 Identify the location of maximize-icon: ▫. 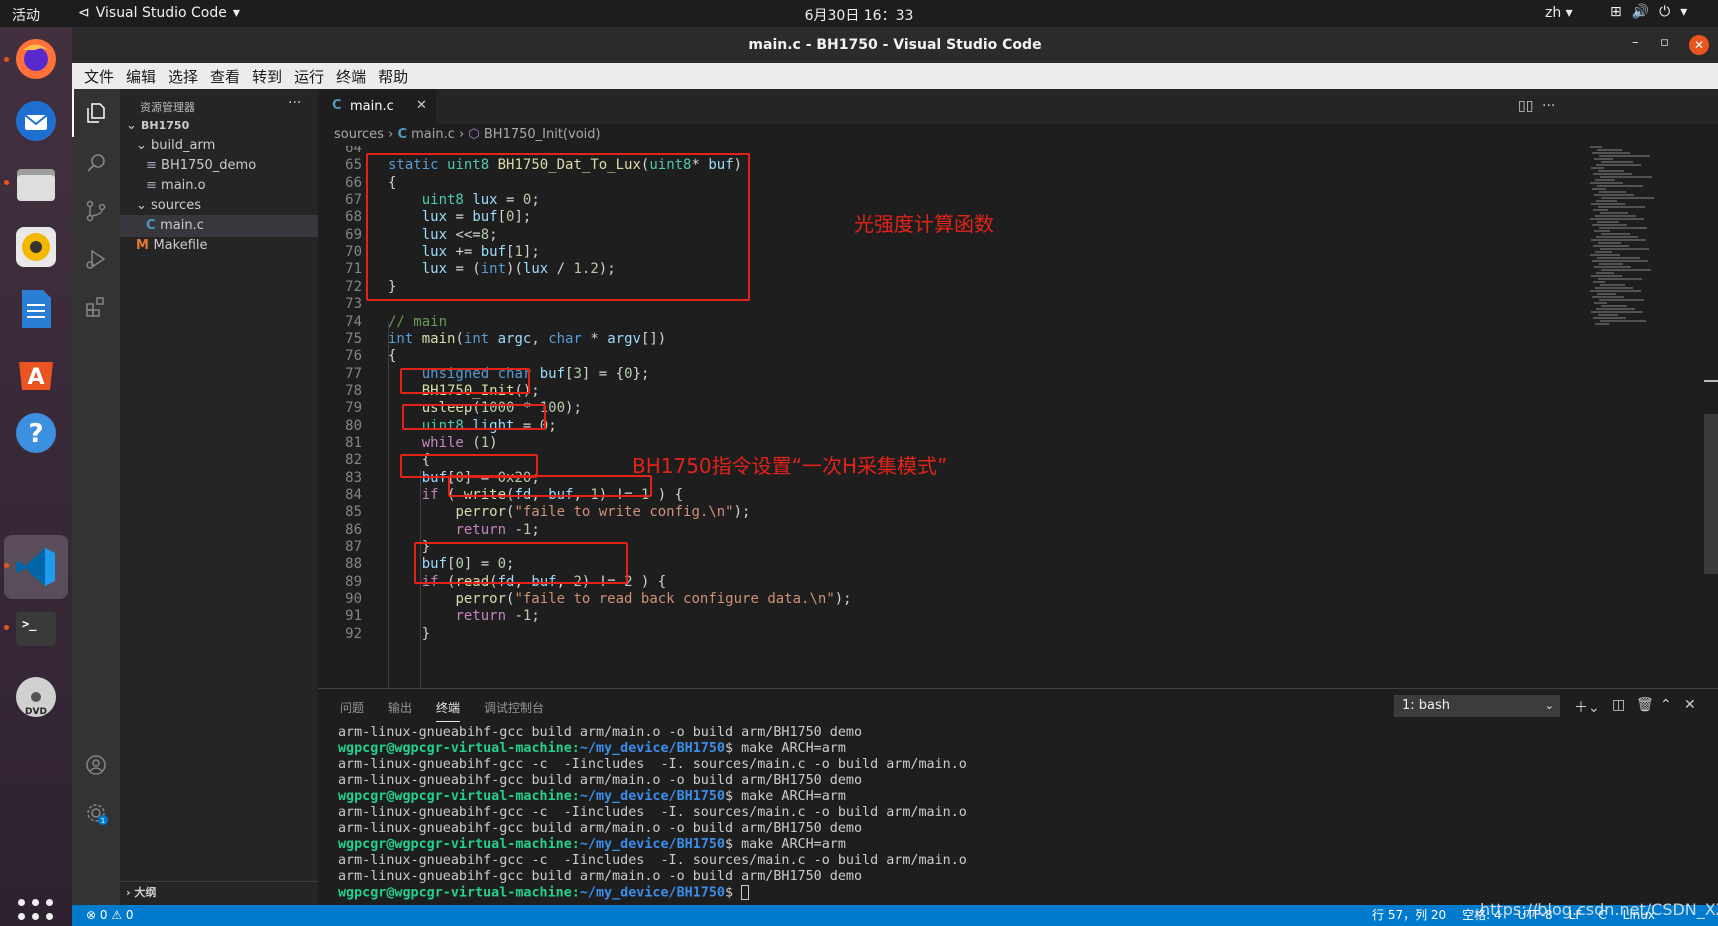
(1664, 42).